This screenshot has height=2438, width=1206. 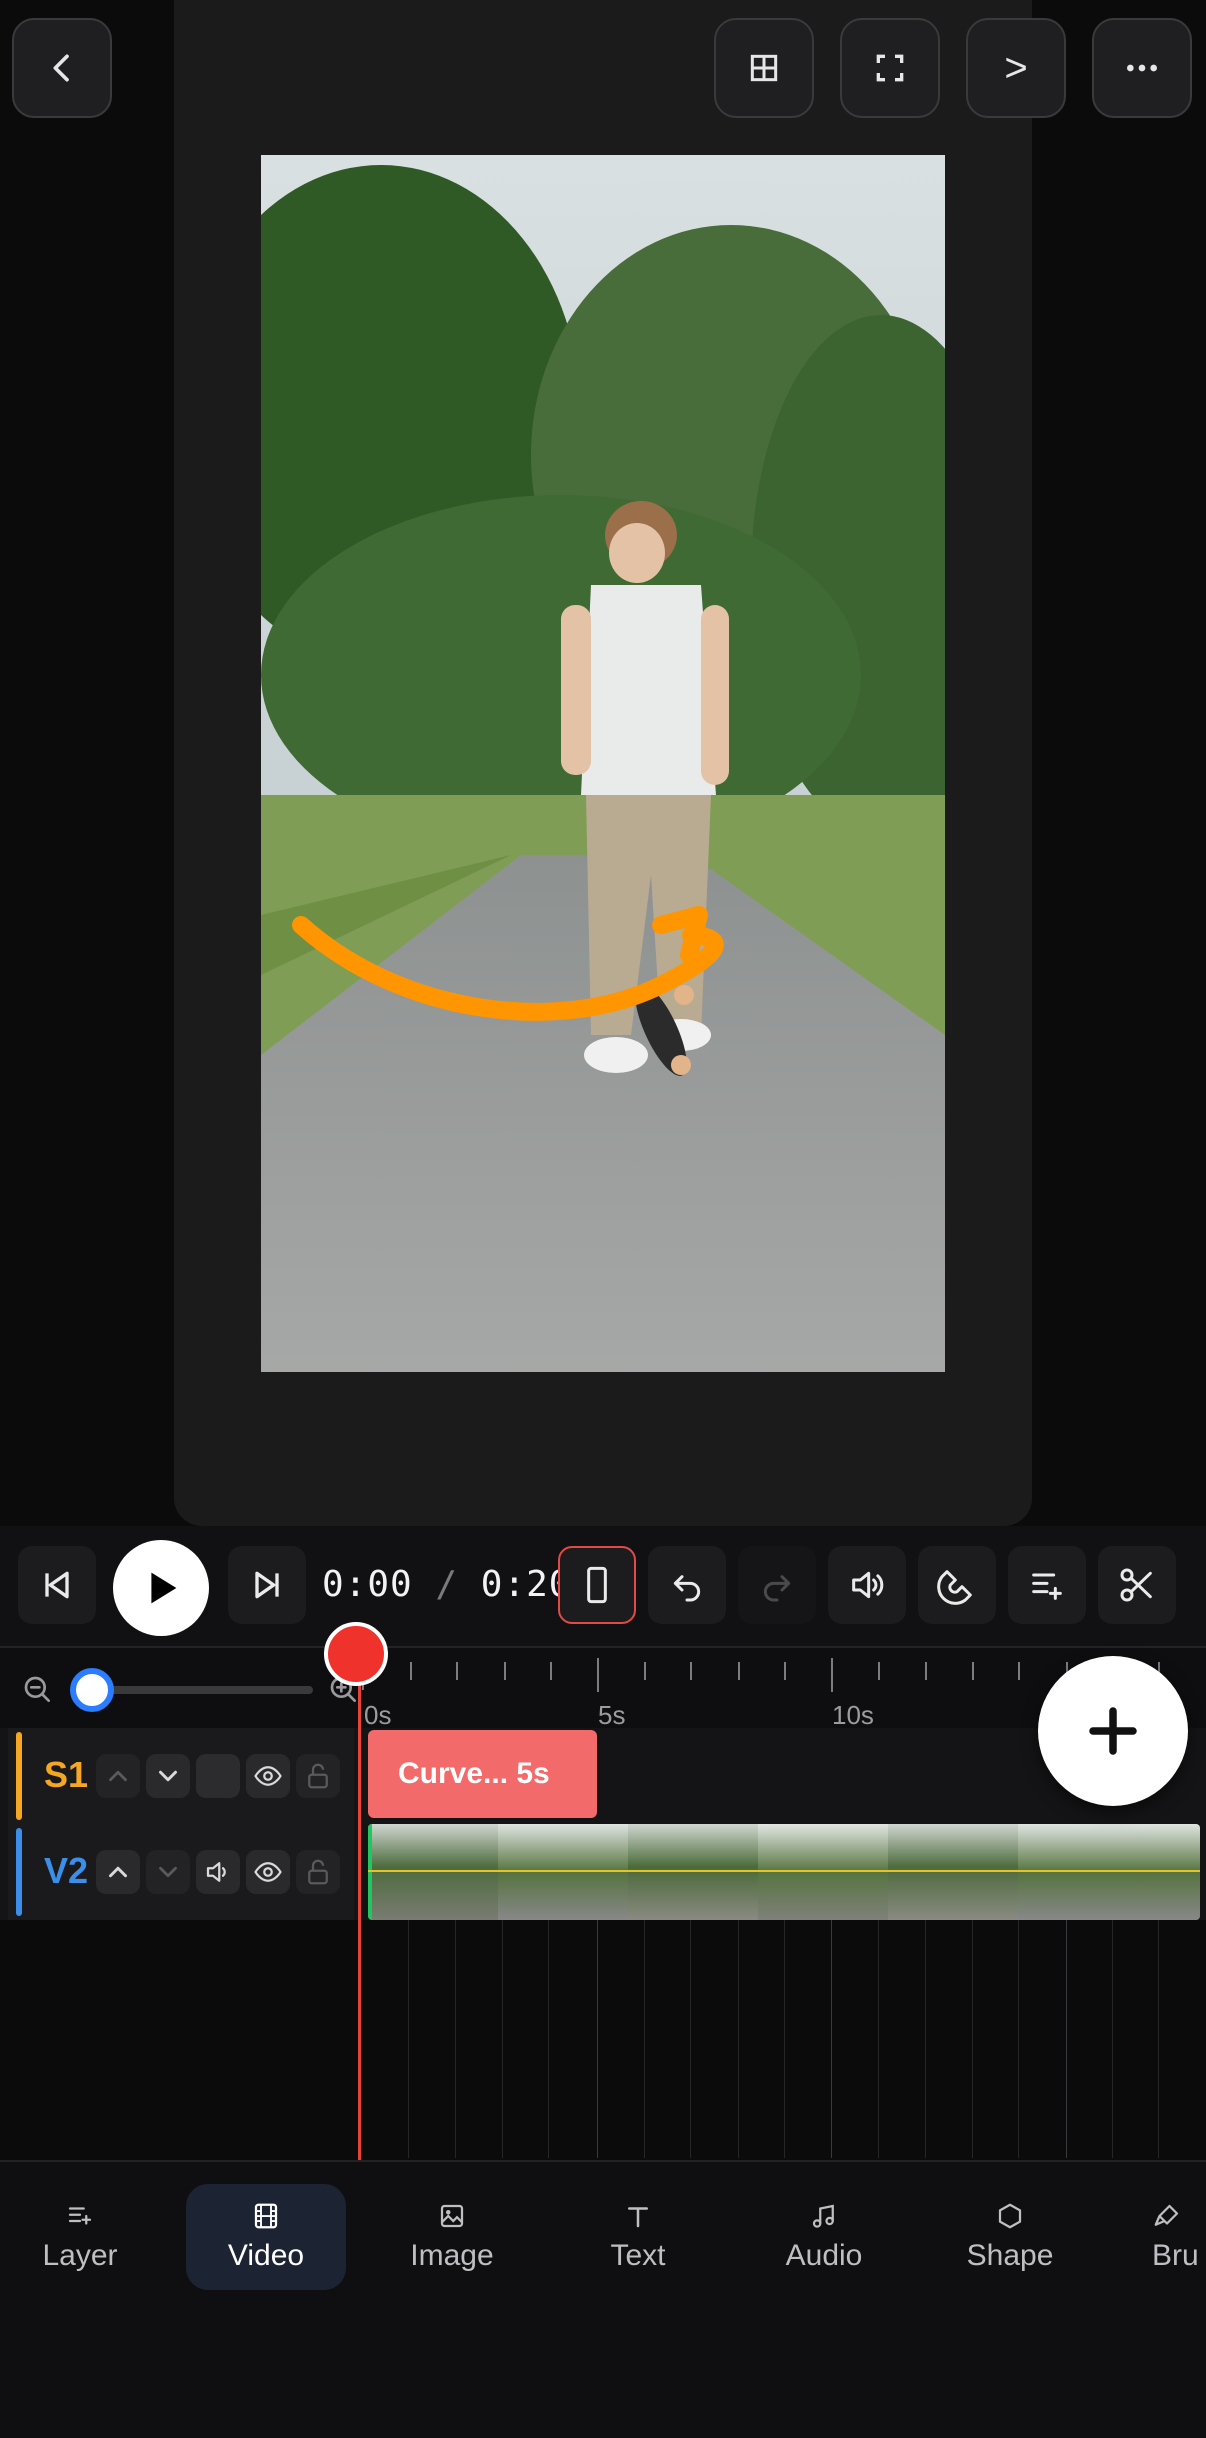 I want to click on next-button: >, so click(x=1016, y=68).